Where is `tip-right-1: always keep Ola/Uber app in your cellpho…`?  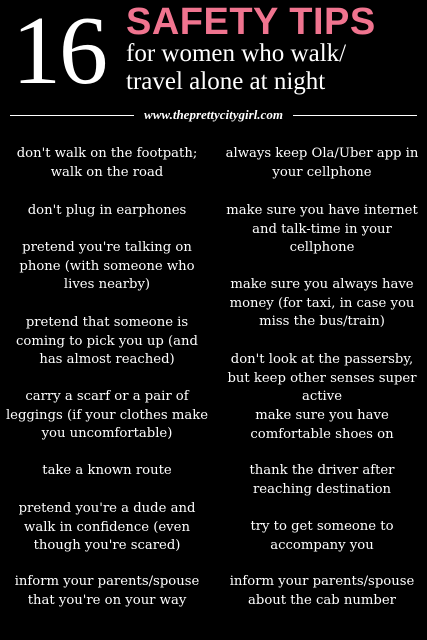 tip-right-1: always keep Ola/Uber app in your cellpho… is located at coordinates (322, 163).